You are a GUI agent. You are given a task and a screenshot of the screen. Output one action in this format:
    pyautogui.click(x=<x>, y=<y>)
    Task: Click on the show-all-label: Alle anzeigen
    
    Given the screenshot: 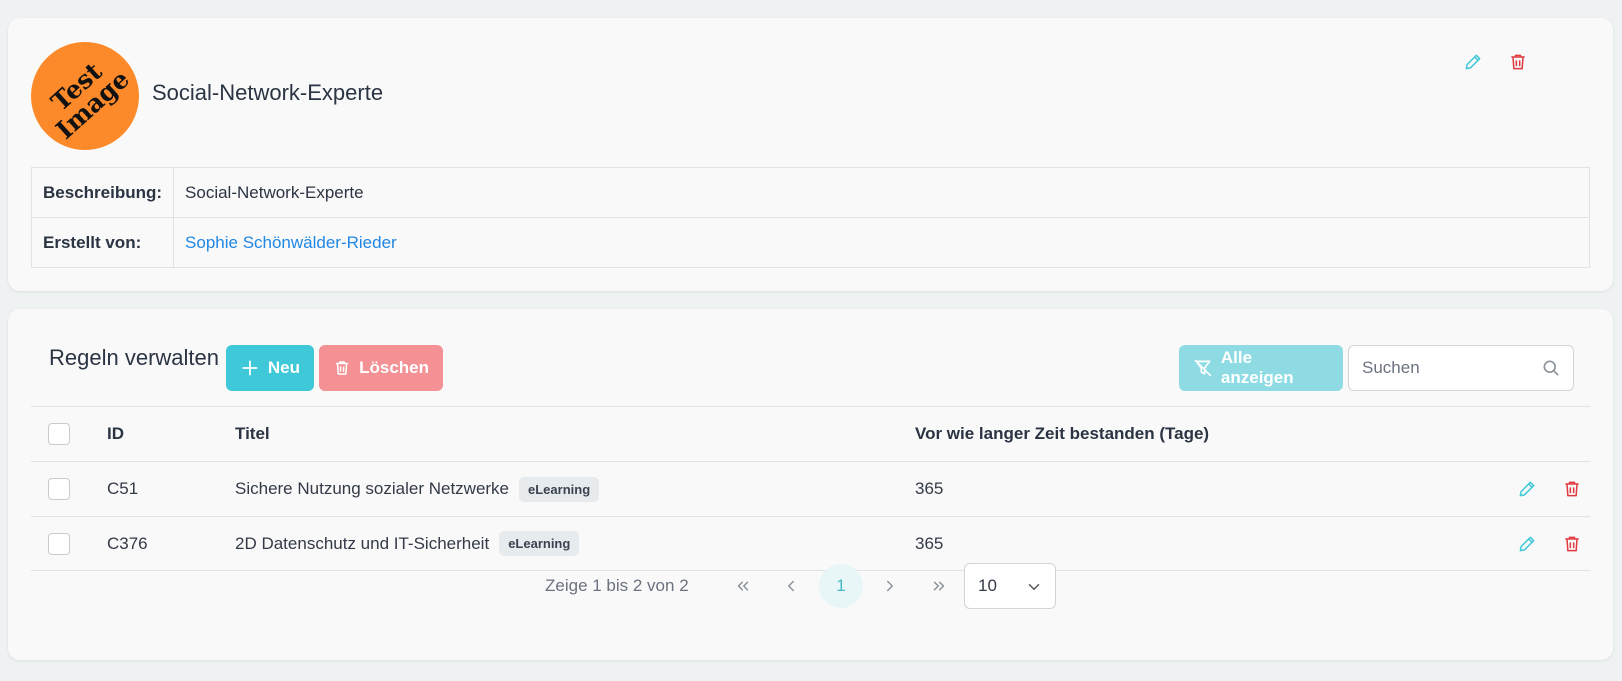 What is the action you would take?
    pyautogui.click(x=1257, y=367)
    